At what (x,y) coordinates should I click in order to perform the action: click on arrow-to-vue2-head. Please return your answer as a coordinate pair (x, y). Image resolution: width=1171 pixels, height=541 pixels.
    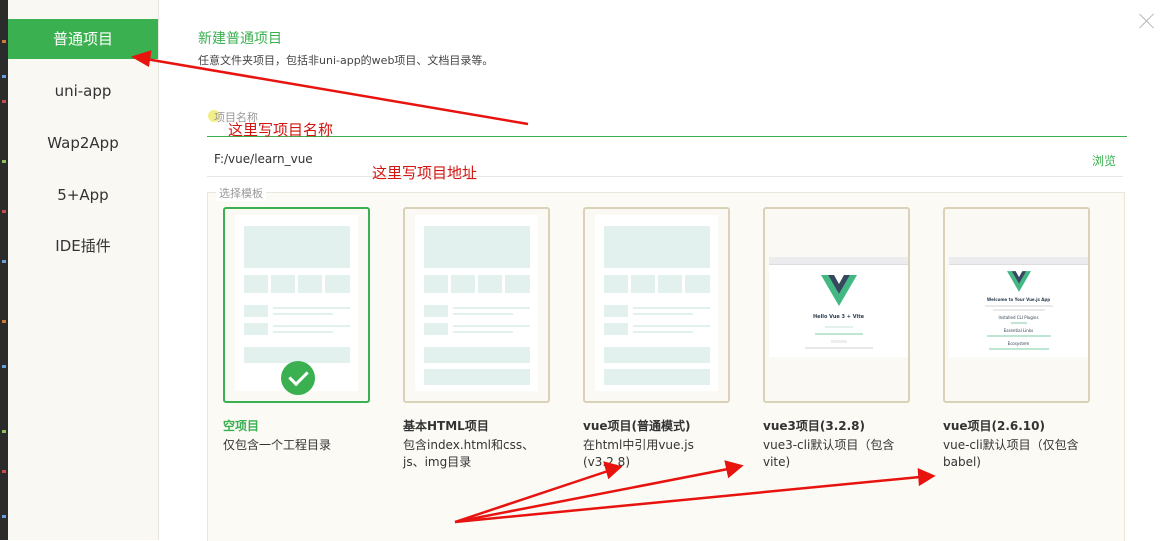
    Looking at the image, I should click on (926, 477).